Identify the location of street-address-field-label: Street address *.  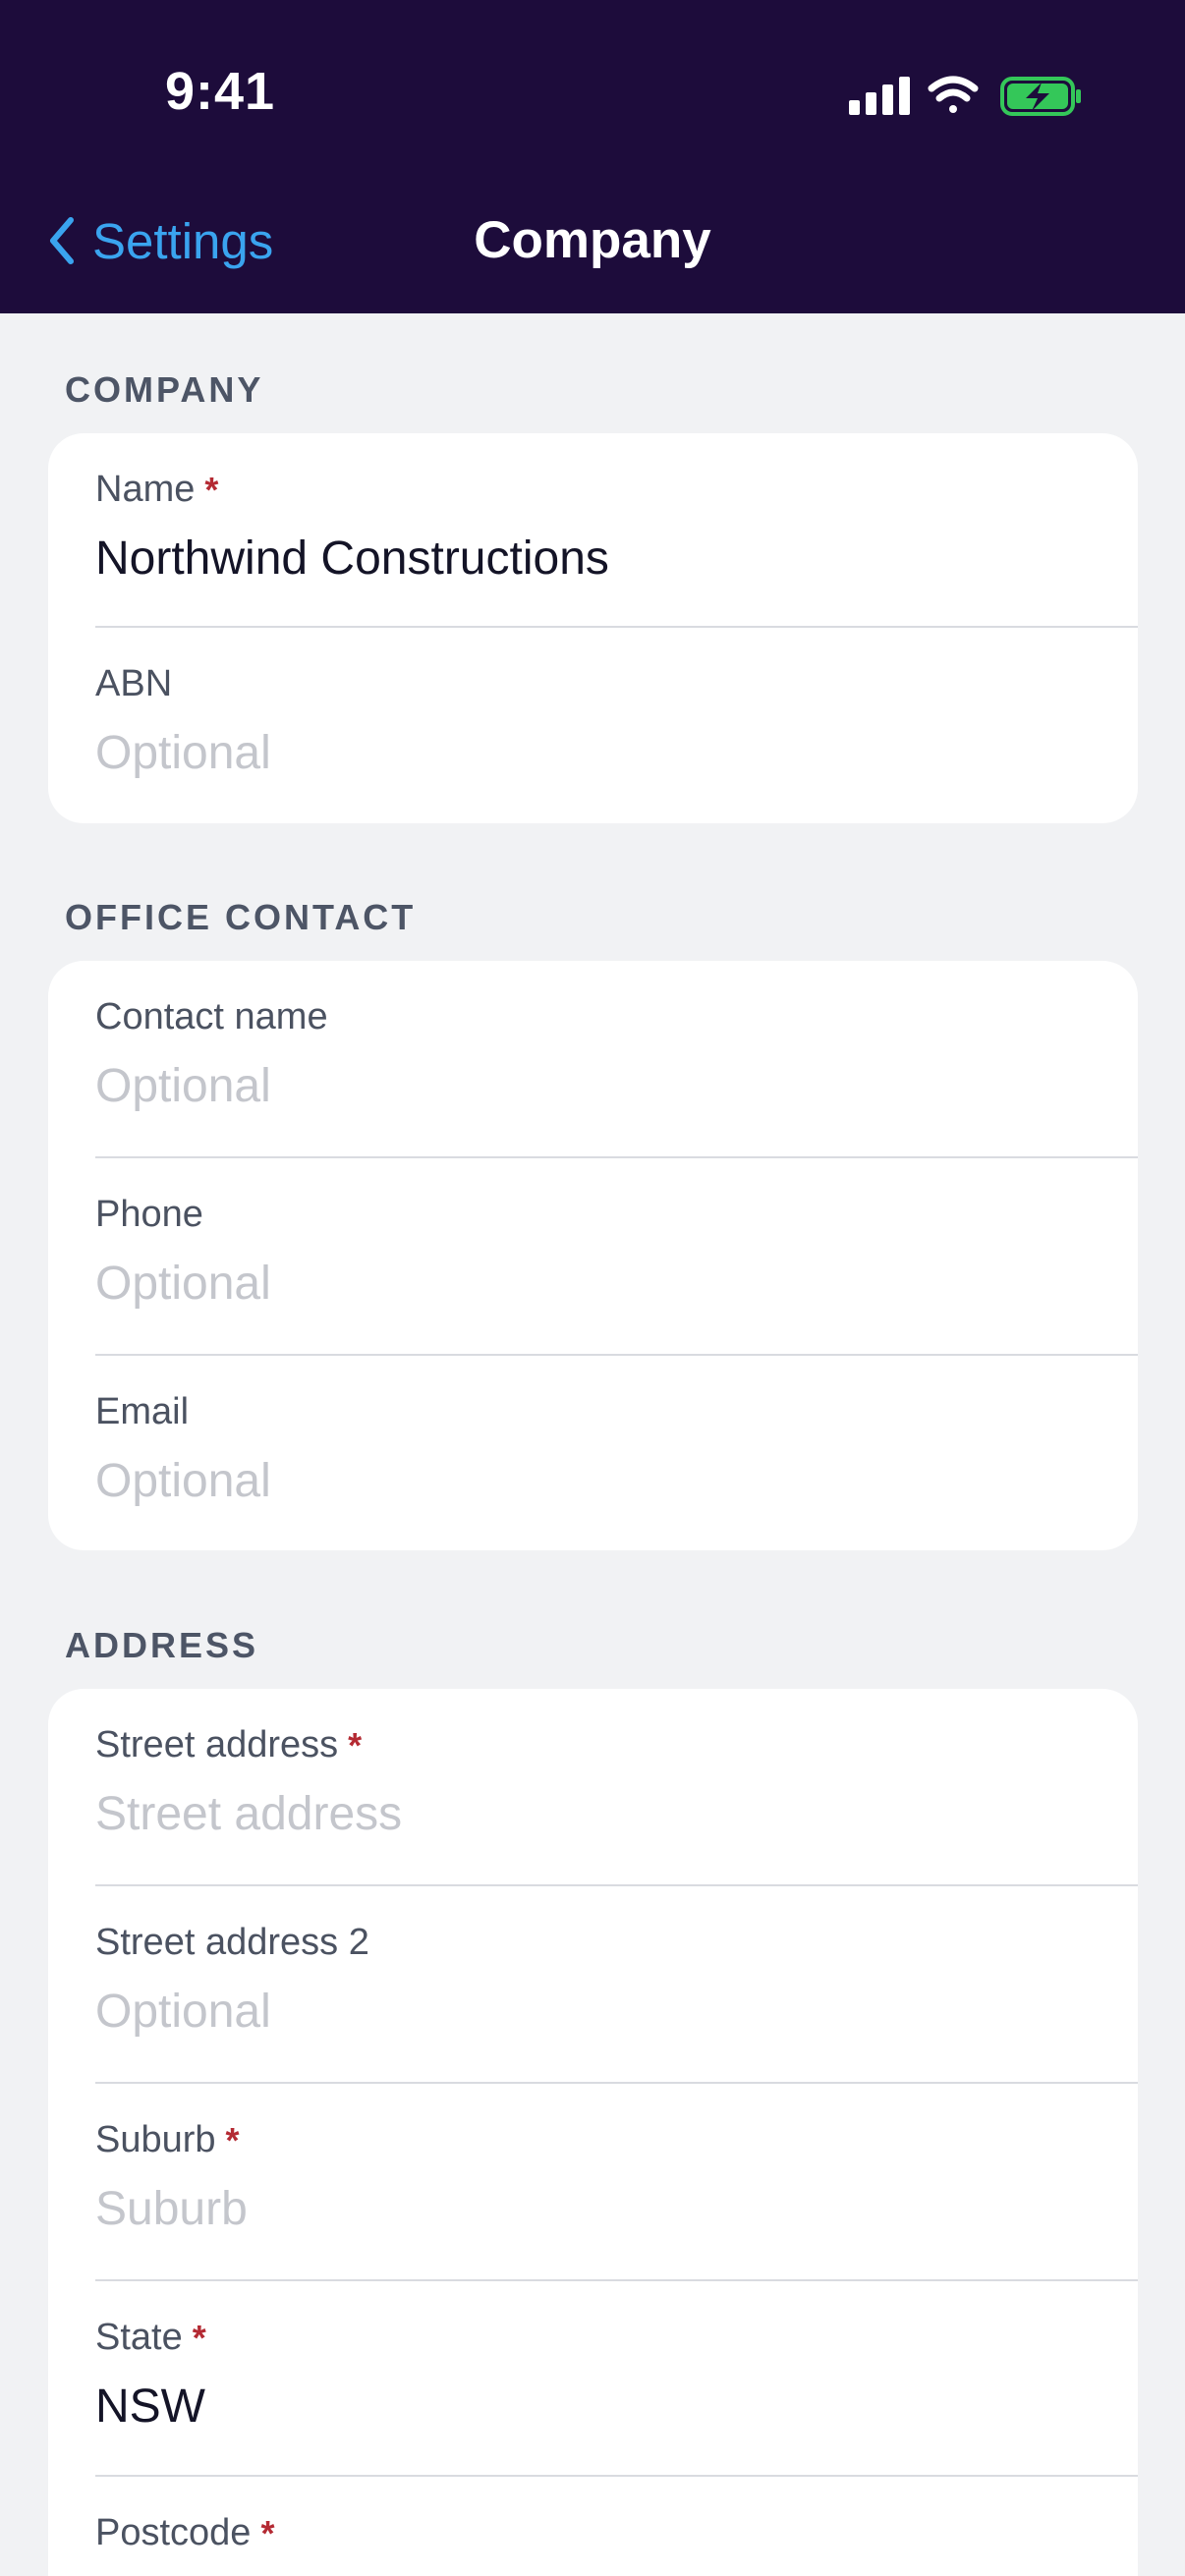
(229, 1744).